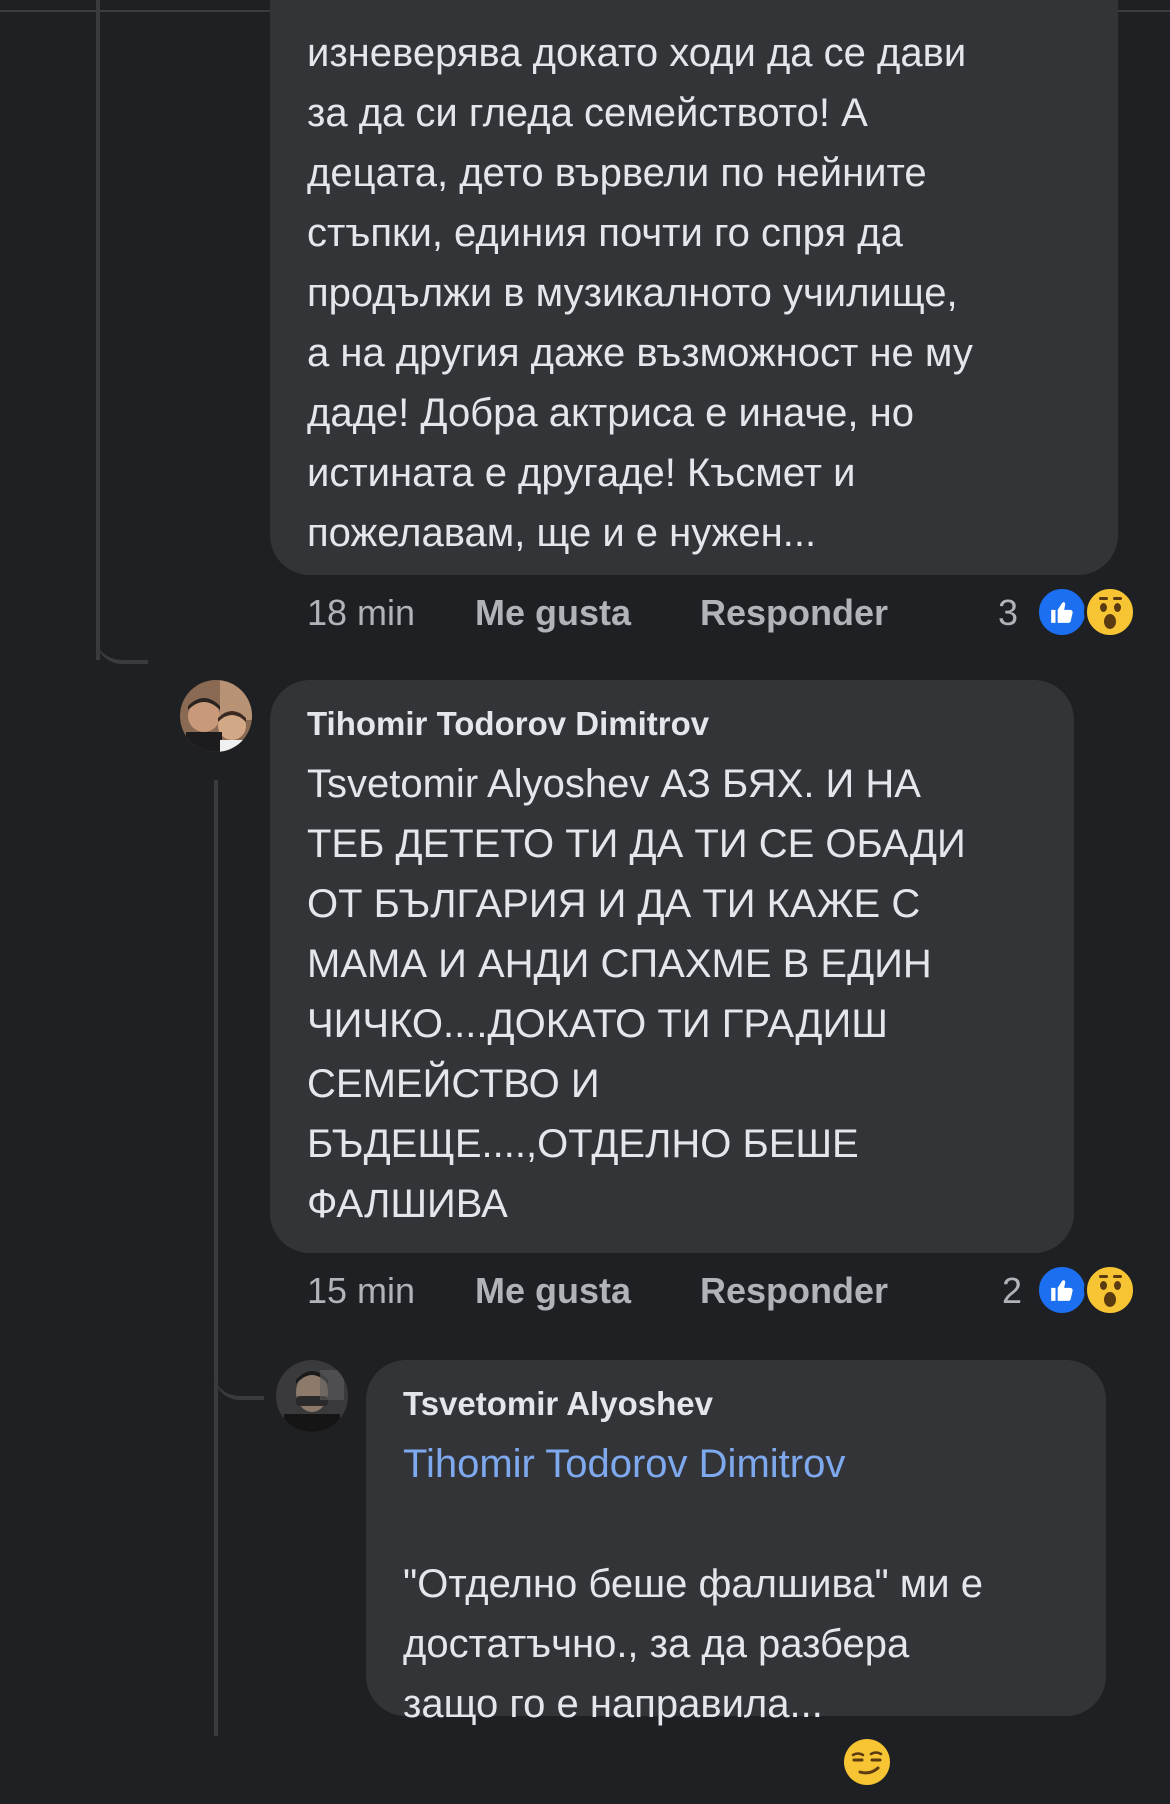 This screenshot has height=1804, width=1170. Describe the element at coordinates (867, 1731) in the screenshot. I see `smirk-emoji` at that location.